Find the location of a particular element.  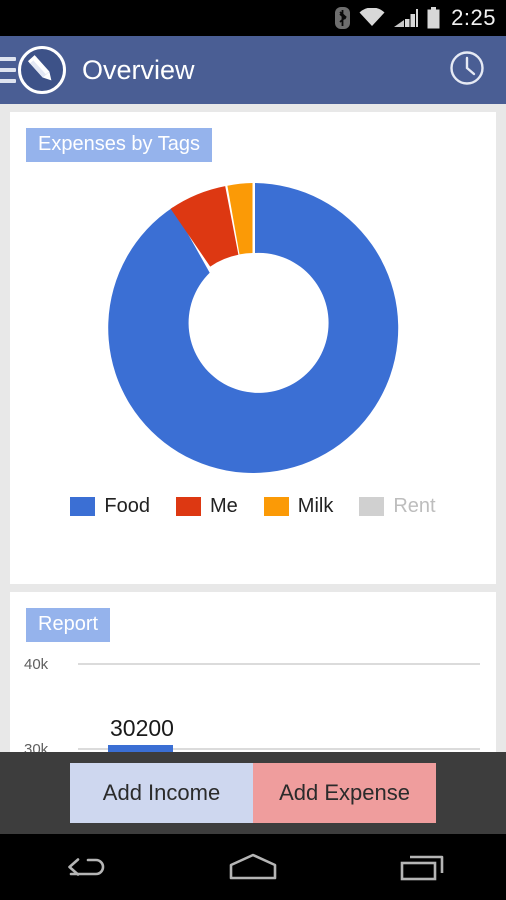

legend-label-milk: Milk is located at coordinates (315, 505).